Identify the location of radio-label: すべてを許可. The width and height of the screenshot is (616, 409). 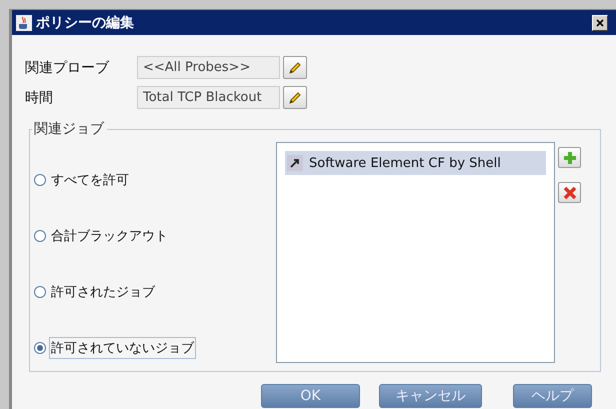
(90, 180).